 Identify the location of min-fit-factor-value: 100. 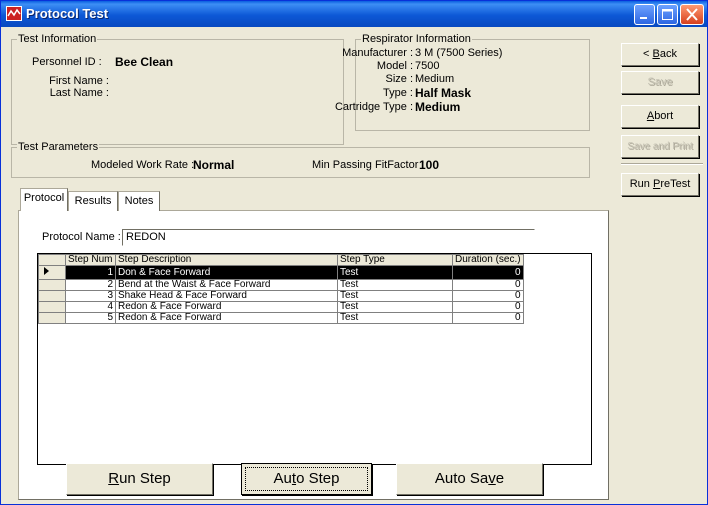
(429, 165).